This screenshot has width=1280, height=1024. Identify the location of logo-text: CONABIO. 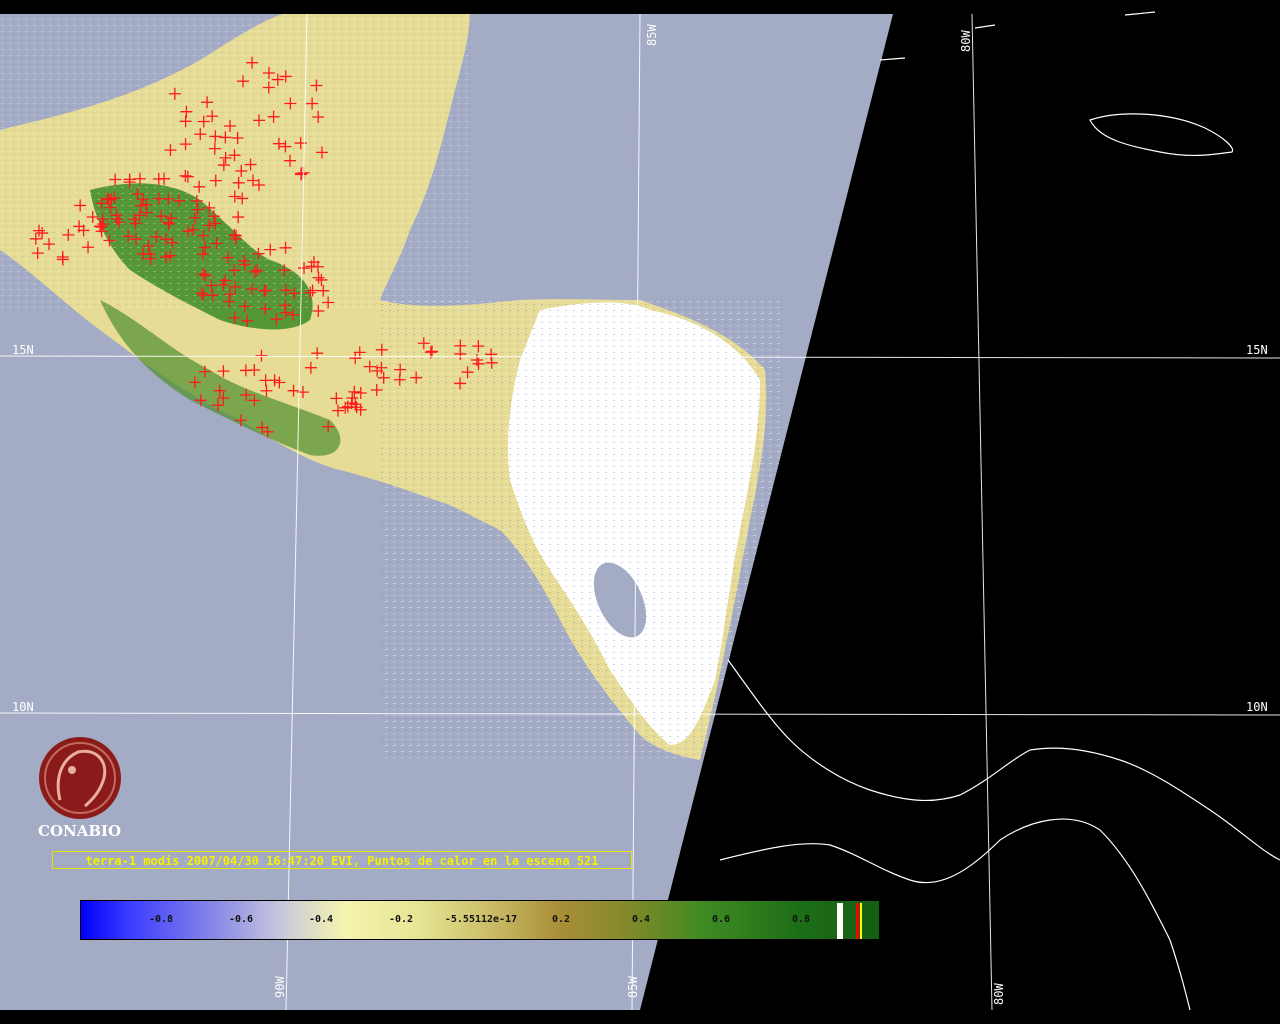
(80, 831).